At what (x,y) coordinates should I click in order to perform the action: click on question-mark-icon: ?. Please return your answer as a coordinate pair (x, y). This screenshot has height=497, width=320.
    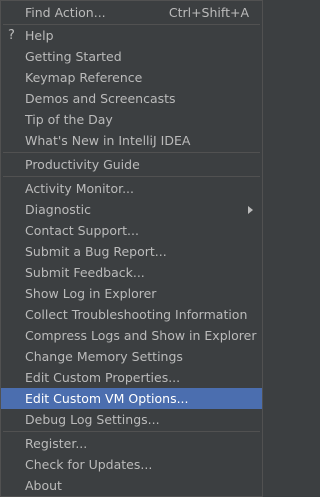
    Looking at the image, I should click on (11, 35).